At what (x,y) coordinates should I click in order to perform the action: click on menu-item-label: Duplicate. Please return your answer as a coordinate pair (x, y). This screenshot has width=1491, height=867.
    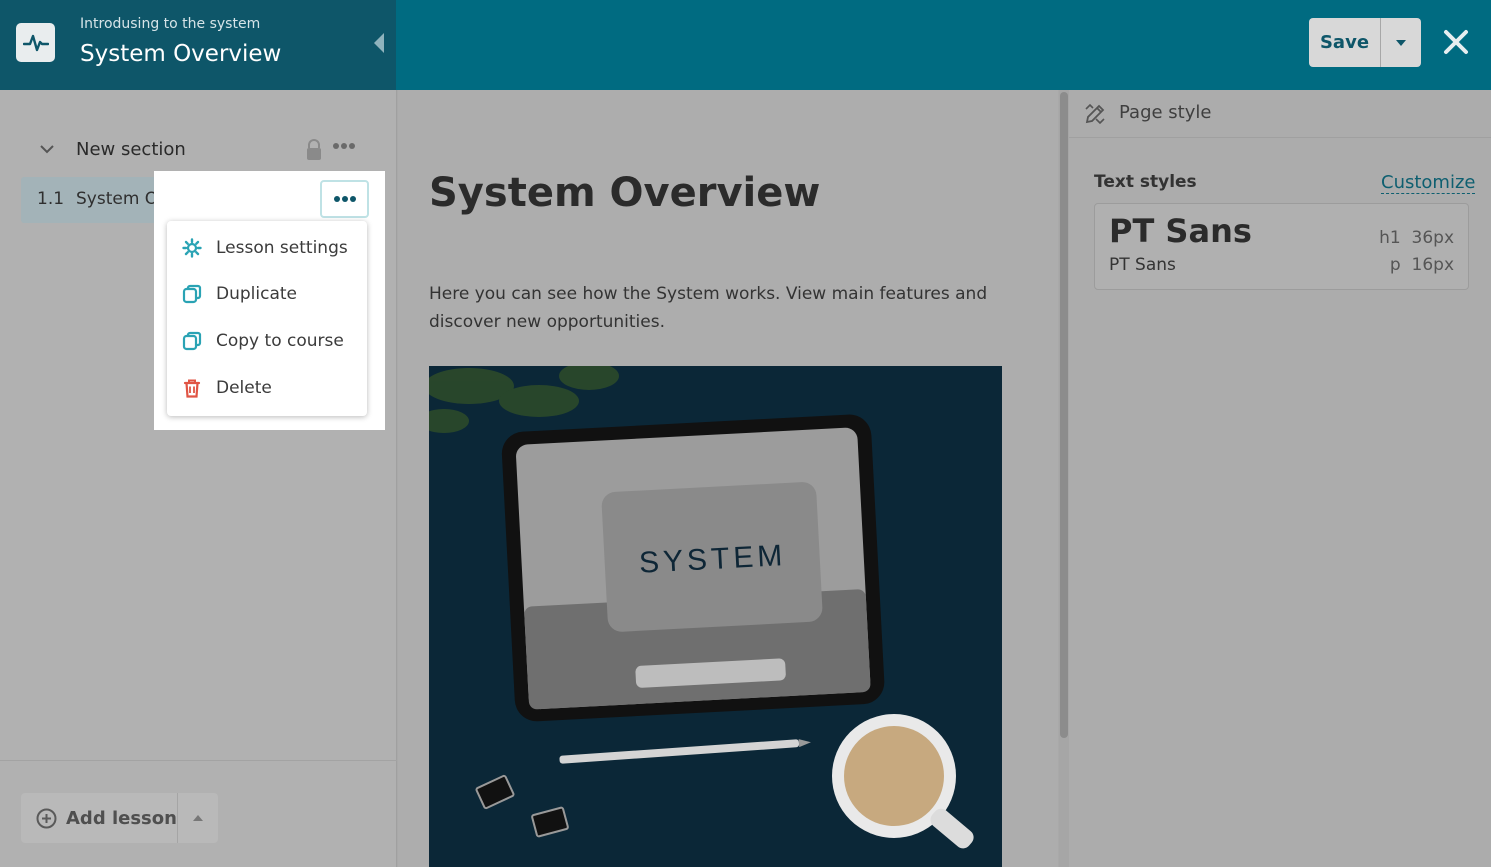
    Looking at the image, I should click on (256, 294).